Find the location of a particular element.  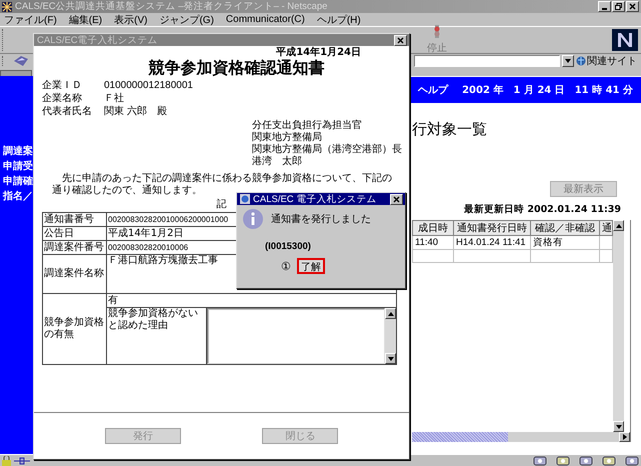

row-value: Ｆ港口航路方塊撤去工事 is located at coordinates (163, 260).